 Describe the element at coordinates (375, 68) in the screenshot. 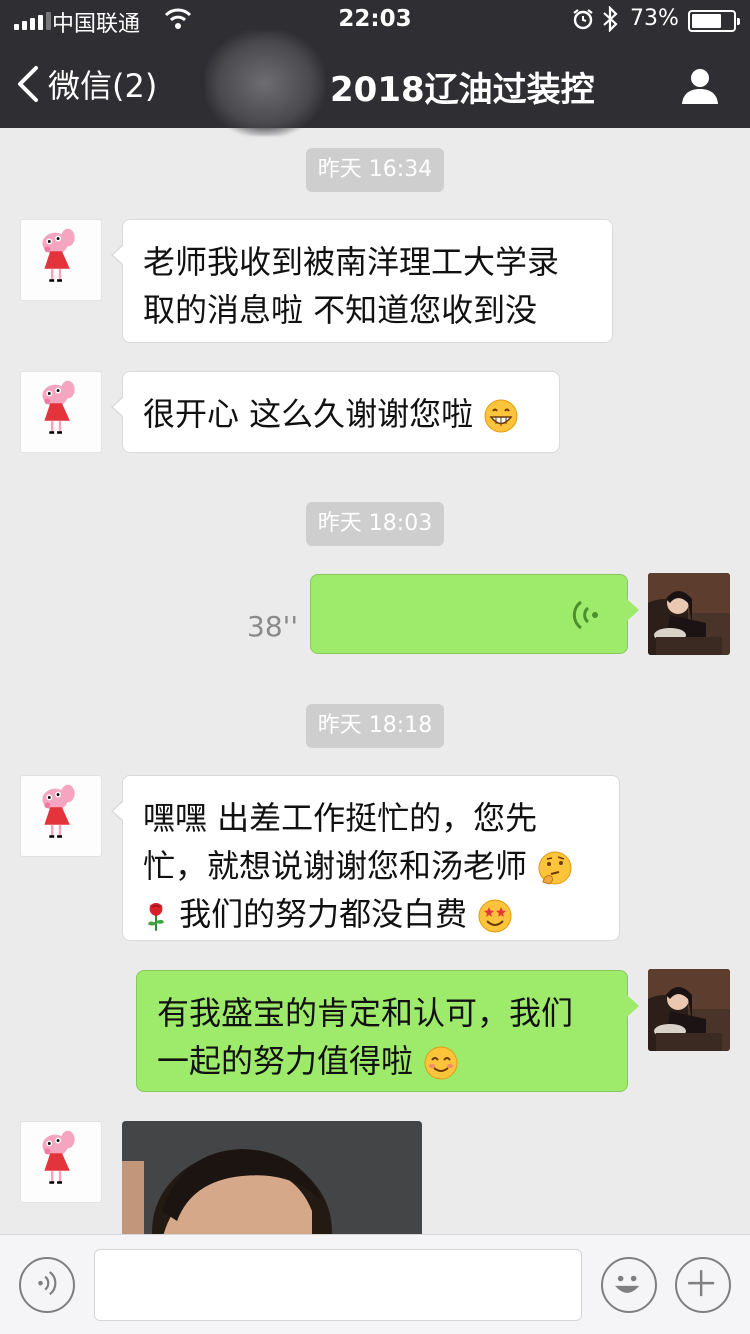

I see `top-bar: 中国联通 22:03 73% 微信(2) 2018辽油过装控` at that location.